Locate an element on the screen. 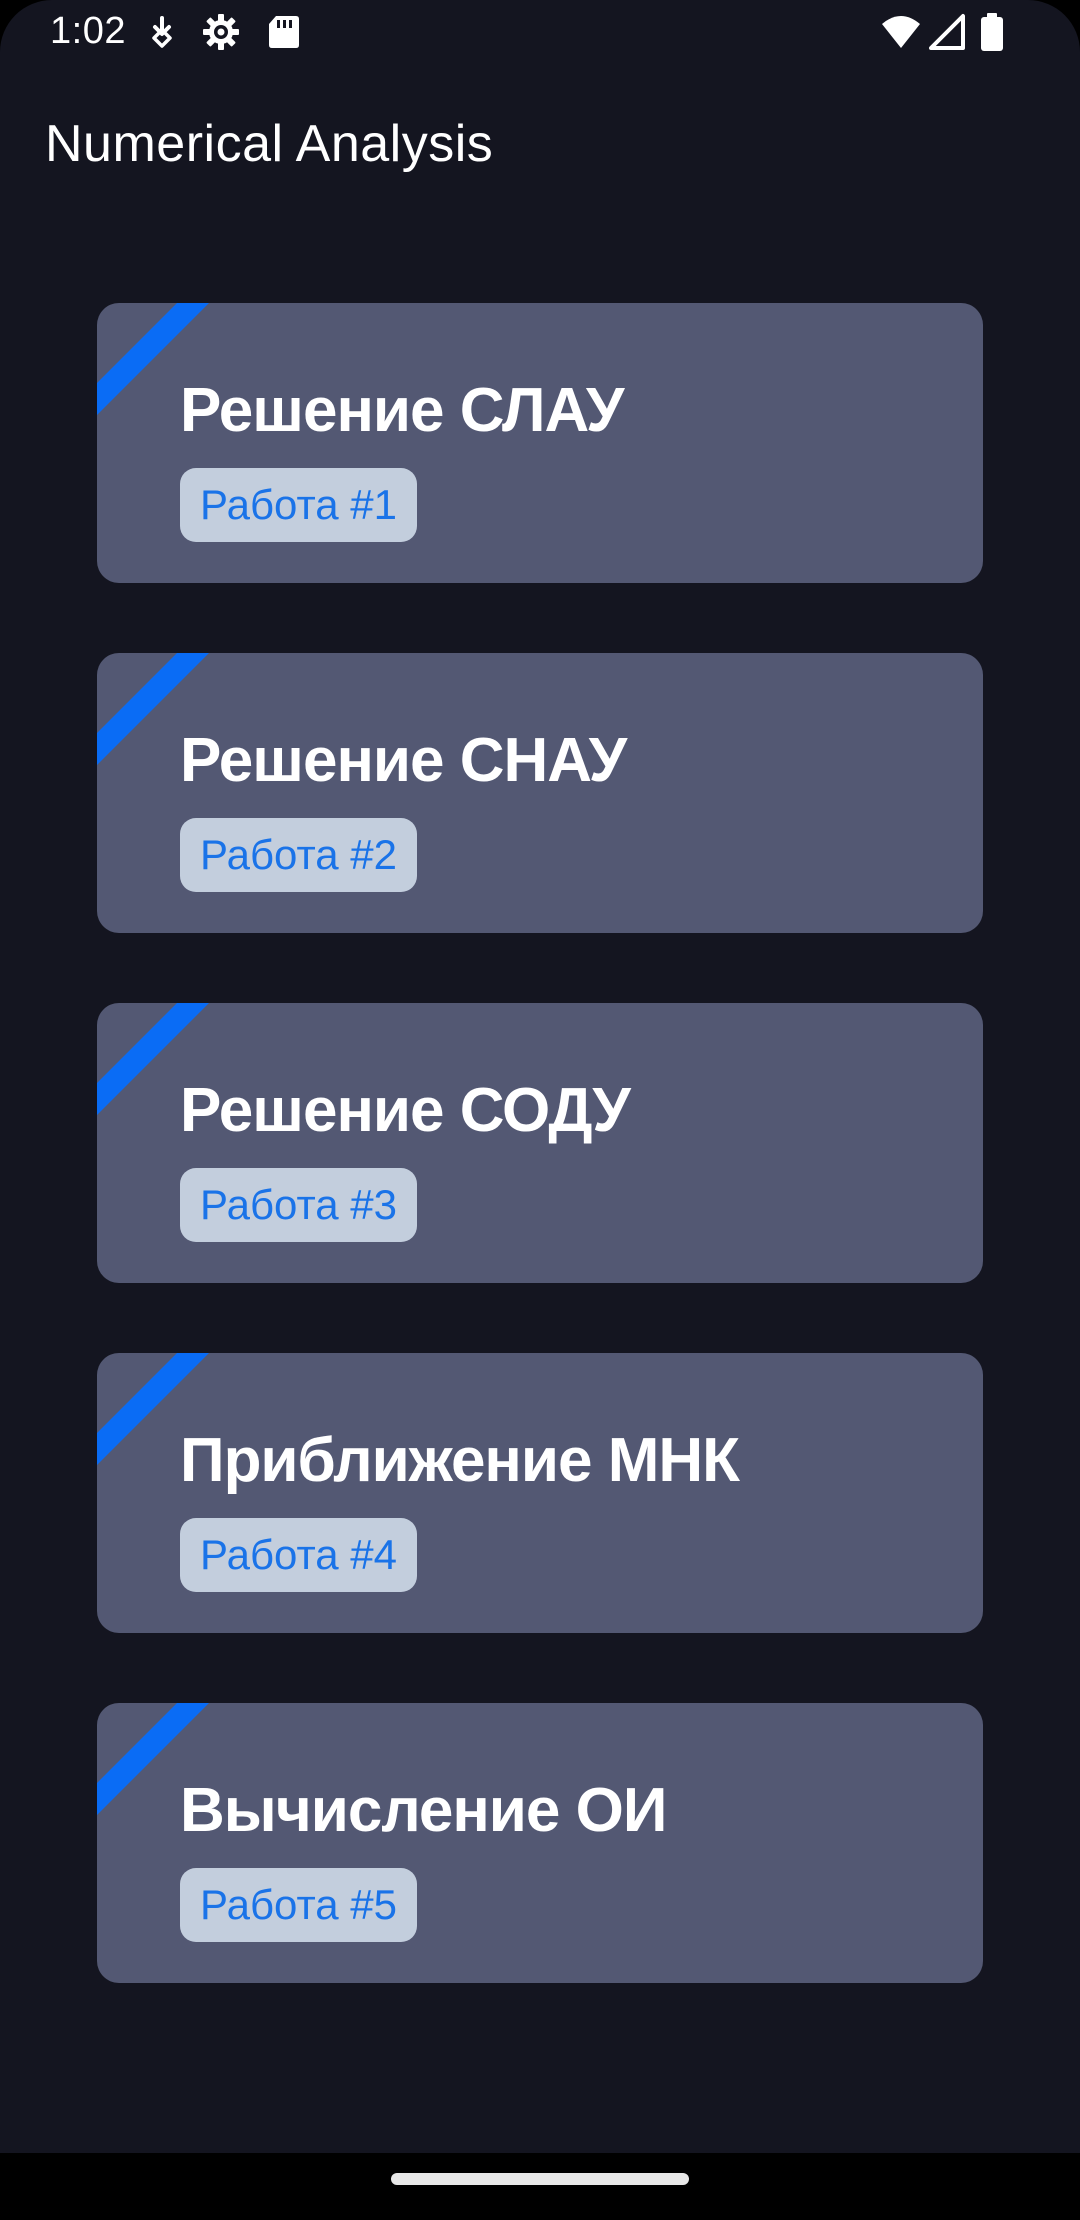  card-badge: Работа #2 is located at coordinates (298, 855).